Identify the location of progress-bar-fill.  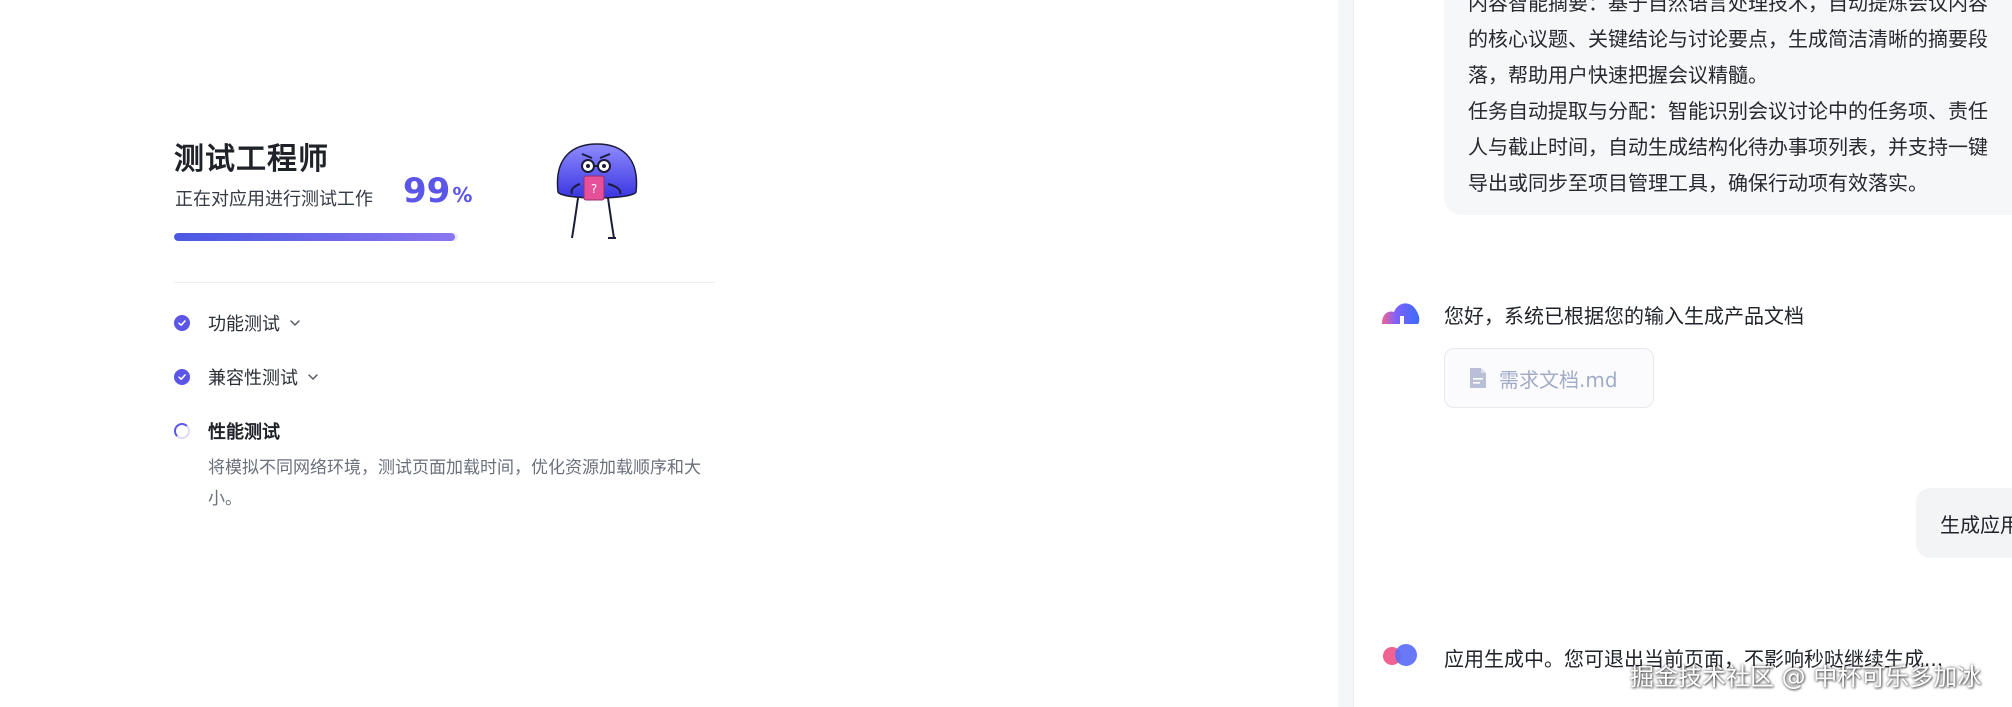
(315, 237).